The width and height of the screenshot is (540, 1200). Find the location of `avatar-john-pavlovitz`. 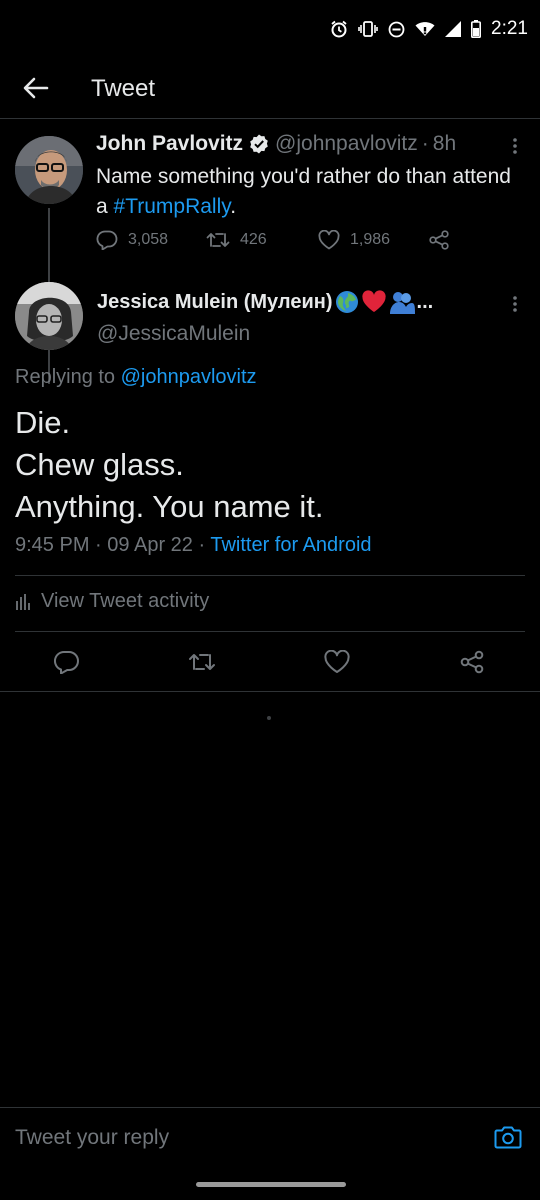

avatar-john-pavlovitz is located at coordinates (49, 170).